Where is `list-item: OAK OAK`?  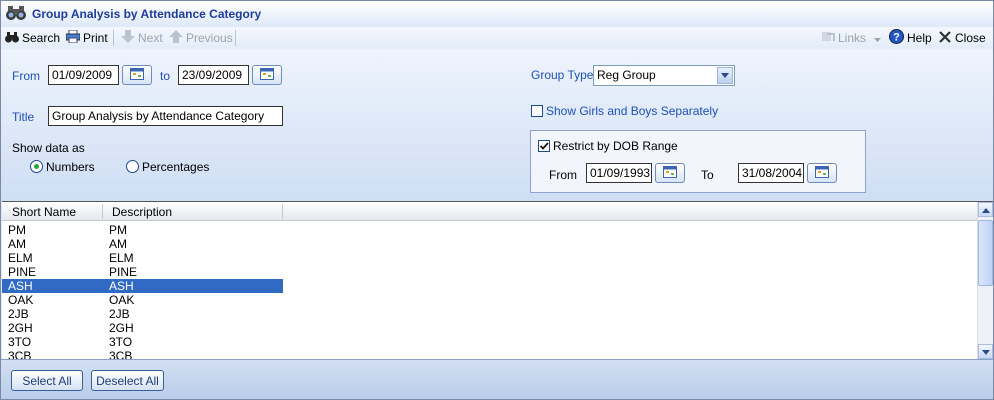
list-item: OAK OAK is located at coordinates (142, 300).